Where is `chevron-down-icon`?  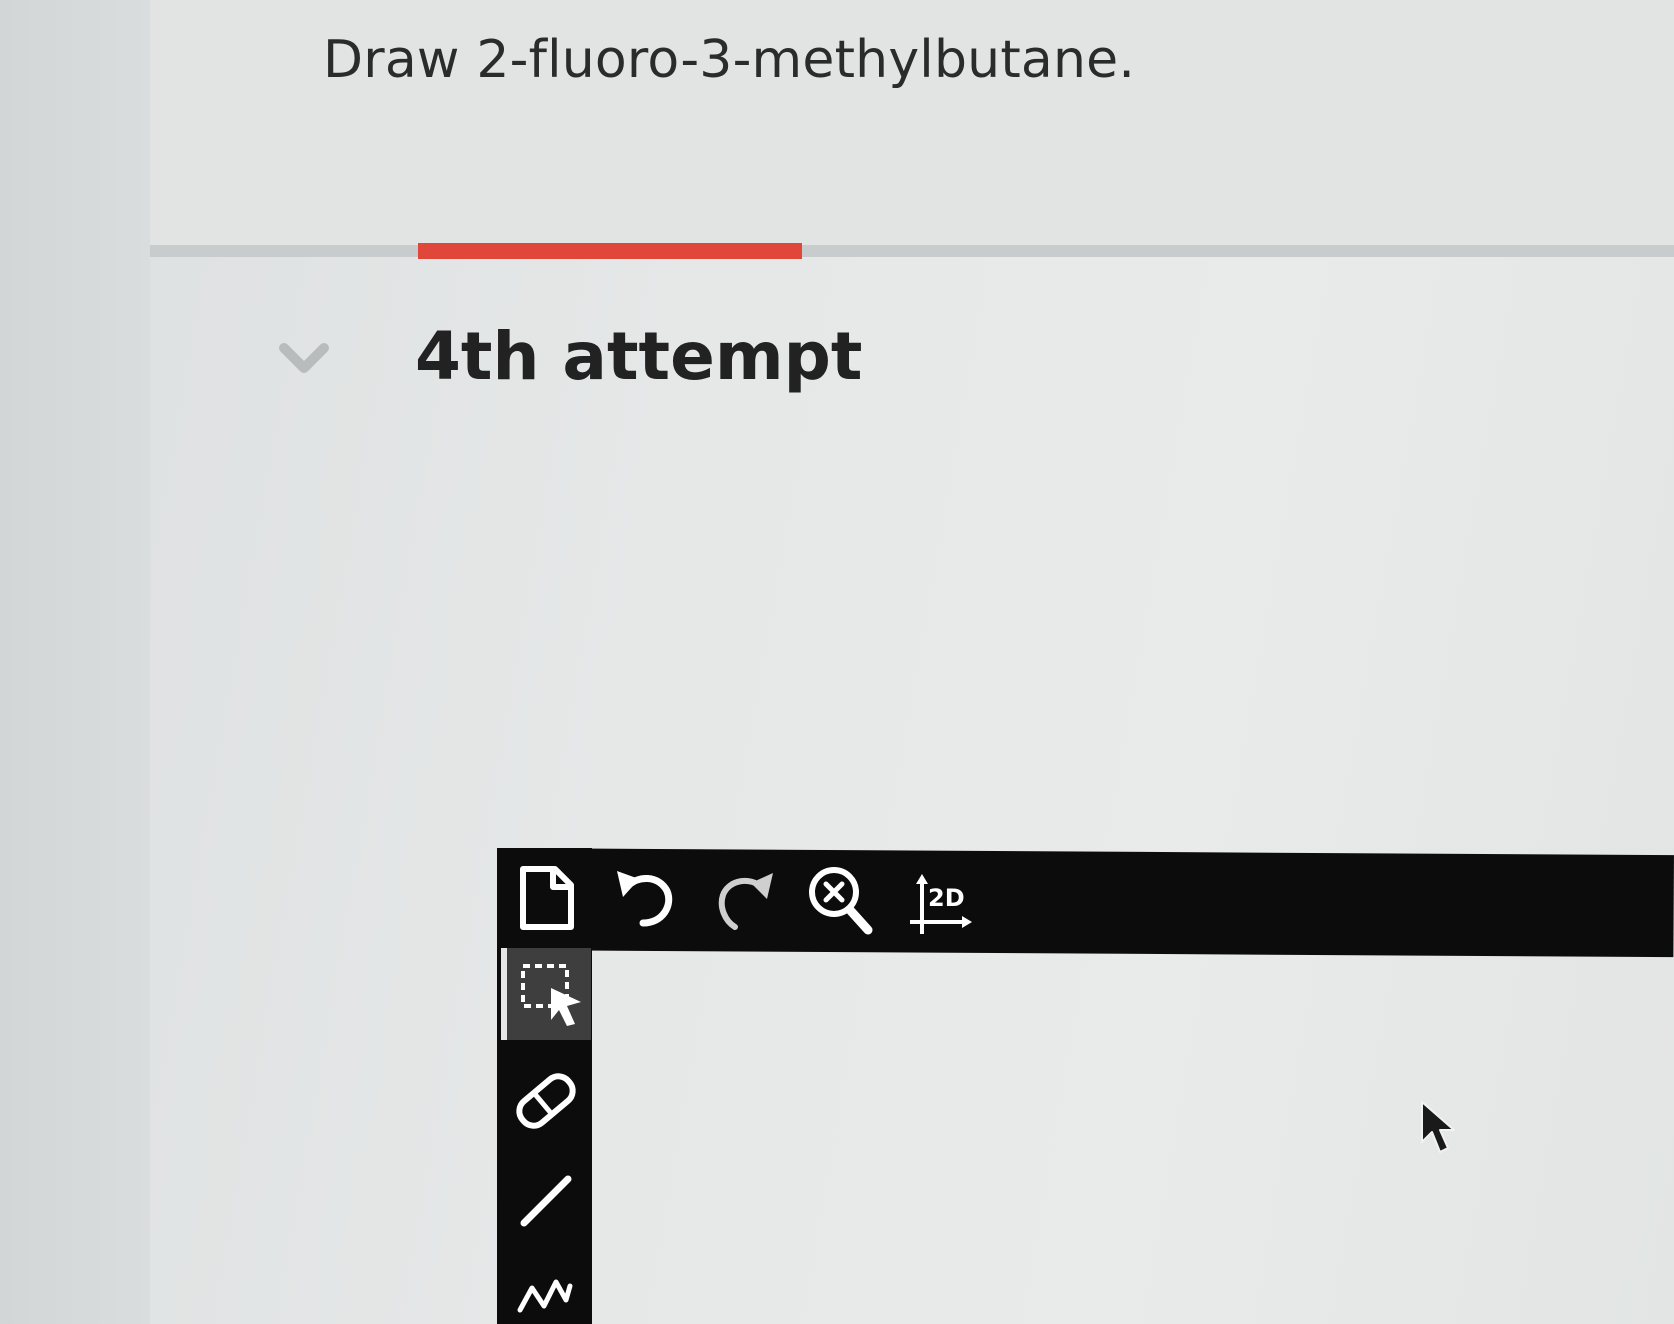
chevron-down-icon is located at coordinates (304, 358).